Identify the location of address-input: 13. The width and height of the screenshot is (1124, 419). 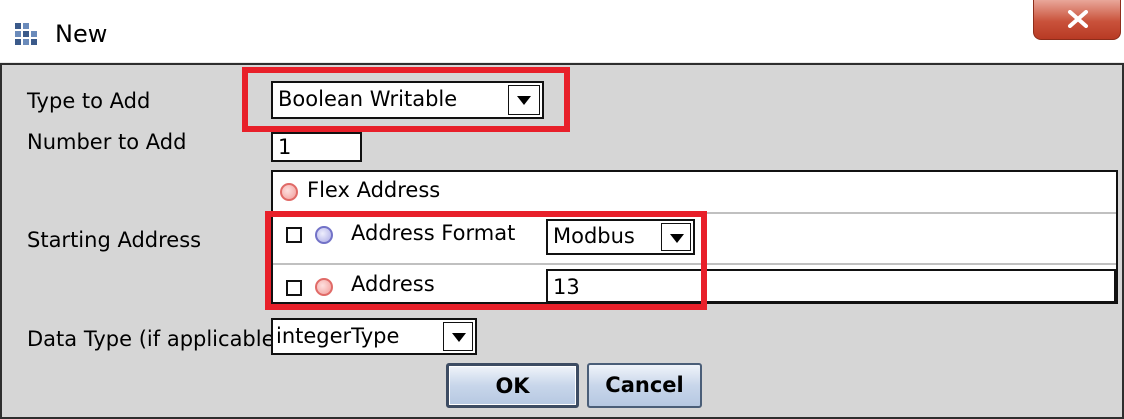
(831, 286).